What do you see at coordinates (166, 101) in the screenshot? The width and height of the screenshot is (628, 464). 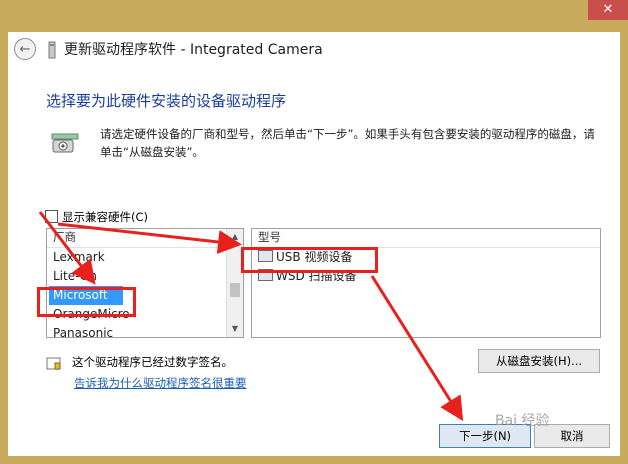 I see `page-heading: 选择要为此硬件安装的设备驱动程序` at bounding box center [166, 101].